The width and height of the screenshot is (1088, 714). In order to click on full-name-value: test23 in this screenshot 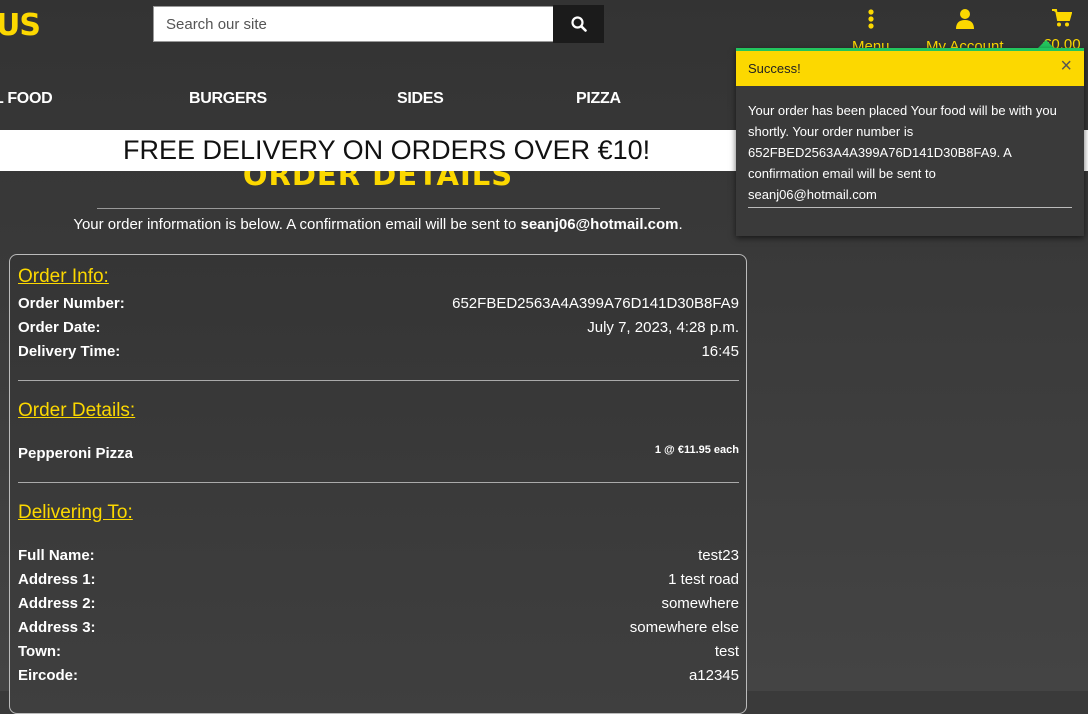, I will do `click(718, 555)`.